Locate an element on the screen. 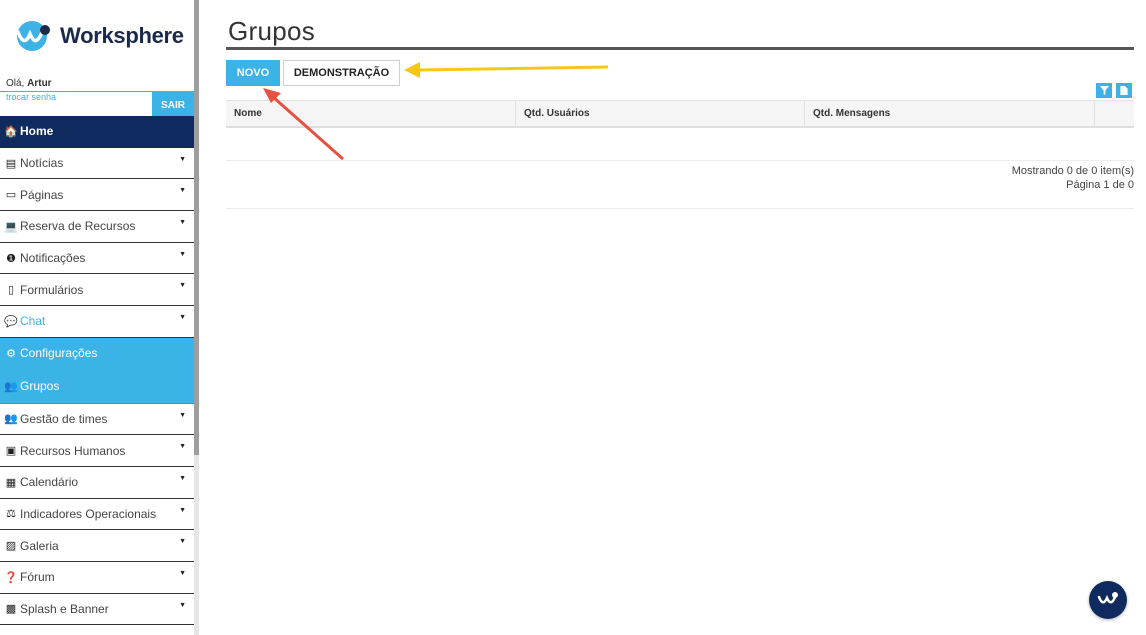 The image size is (1146, 635). sidebar-item-recursos-humanos: ▣ Recursos Humanos ▼ is located at coordinates (97, 451).